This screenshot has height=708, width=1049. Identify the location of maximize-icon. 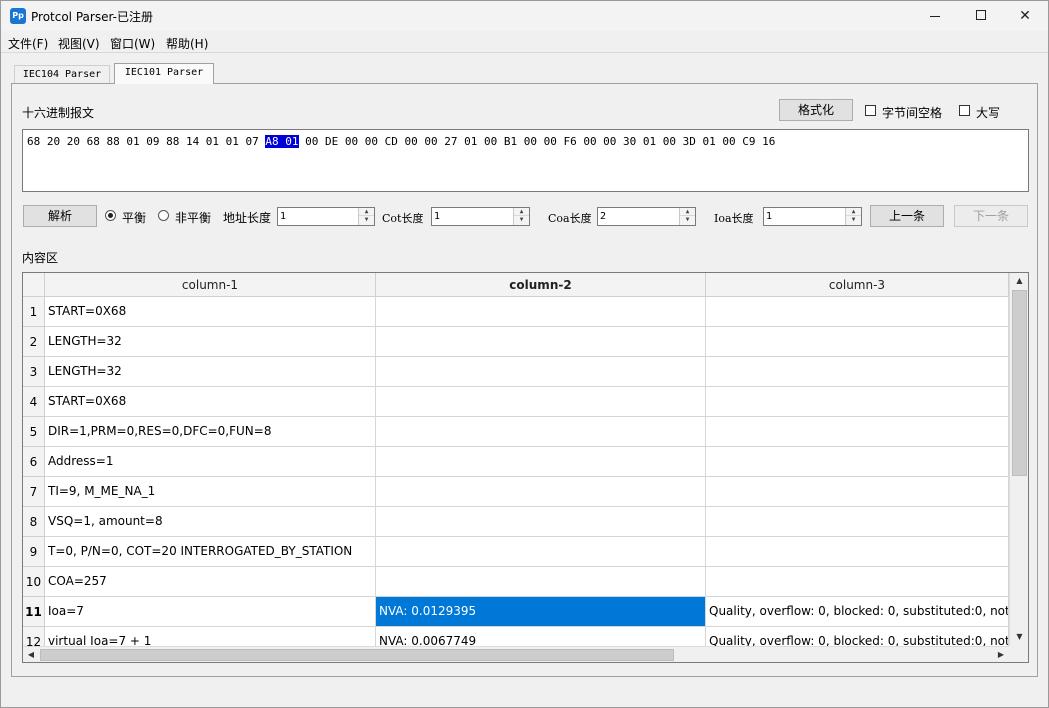
(981, 15).